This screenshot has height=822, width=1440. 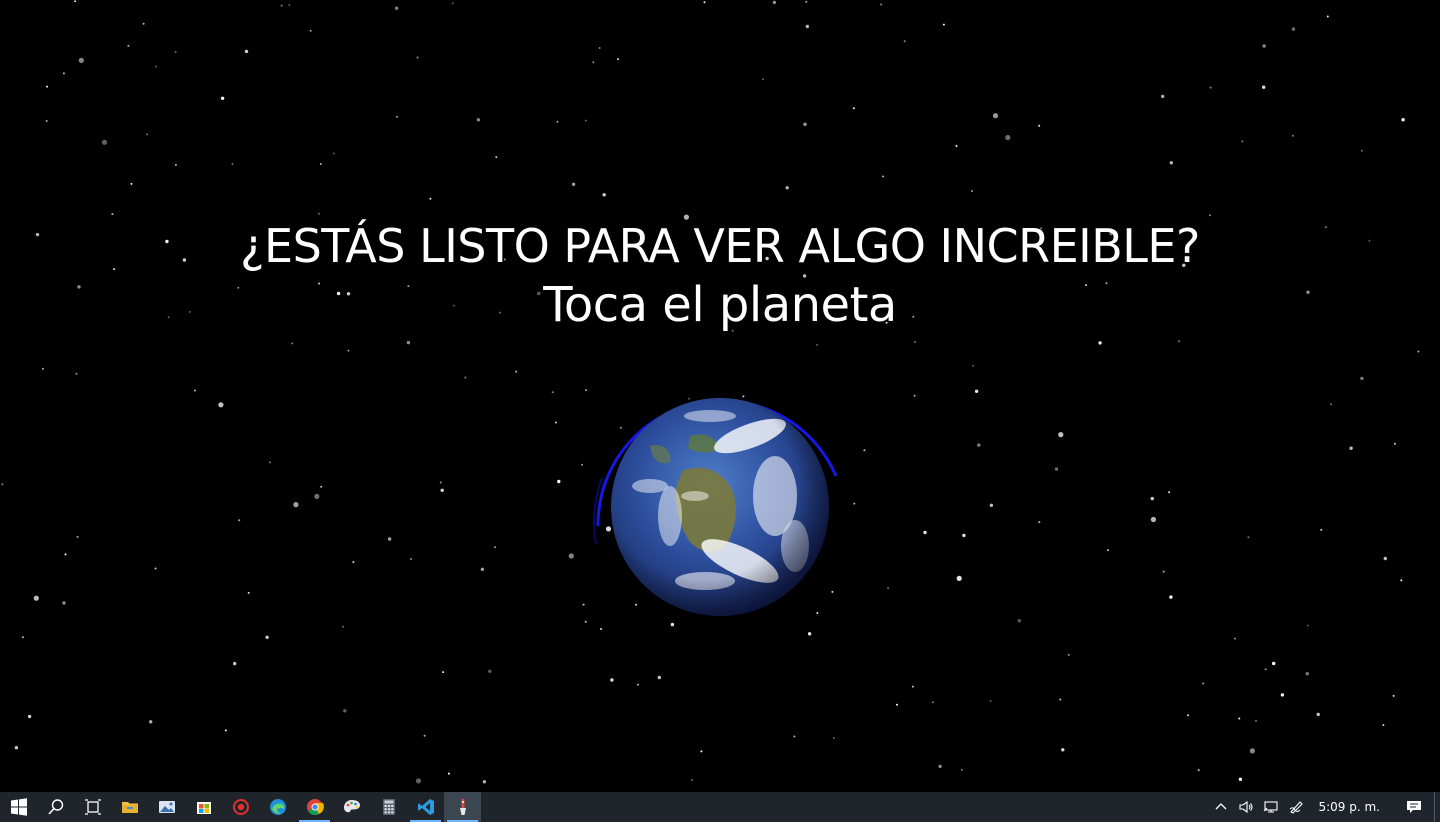 I want to click on tool-app-icon, so click(x=463, y=807).